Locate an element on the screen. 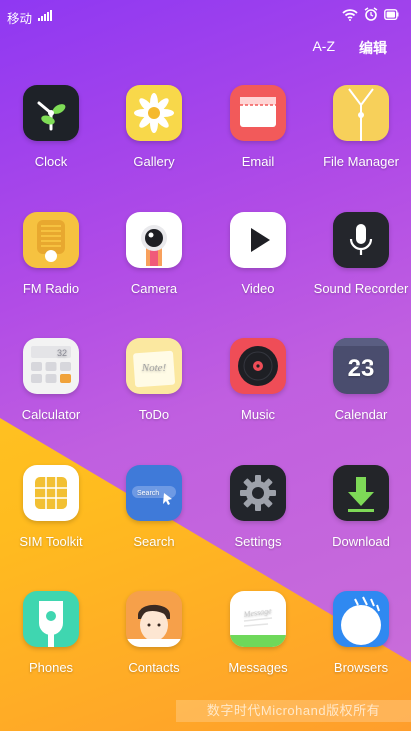  messages-icon: Message is located at coordinates (258, 619).